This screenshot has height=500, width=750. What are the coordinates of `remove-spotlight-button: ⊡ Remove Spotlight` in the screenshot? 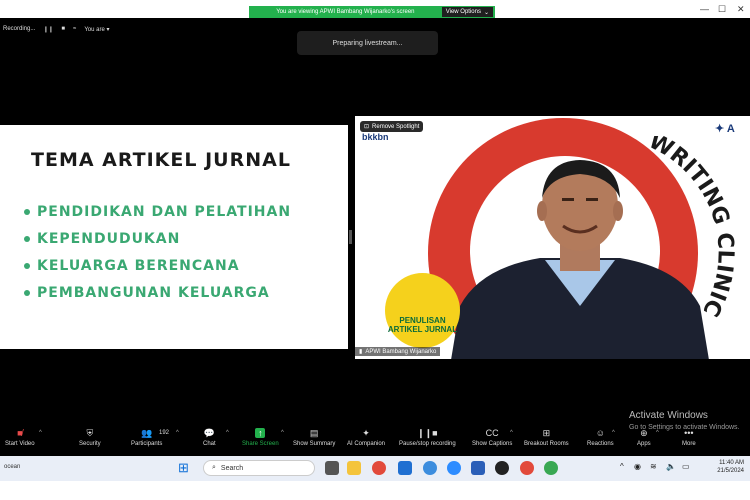 It's located at (392, 126).